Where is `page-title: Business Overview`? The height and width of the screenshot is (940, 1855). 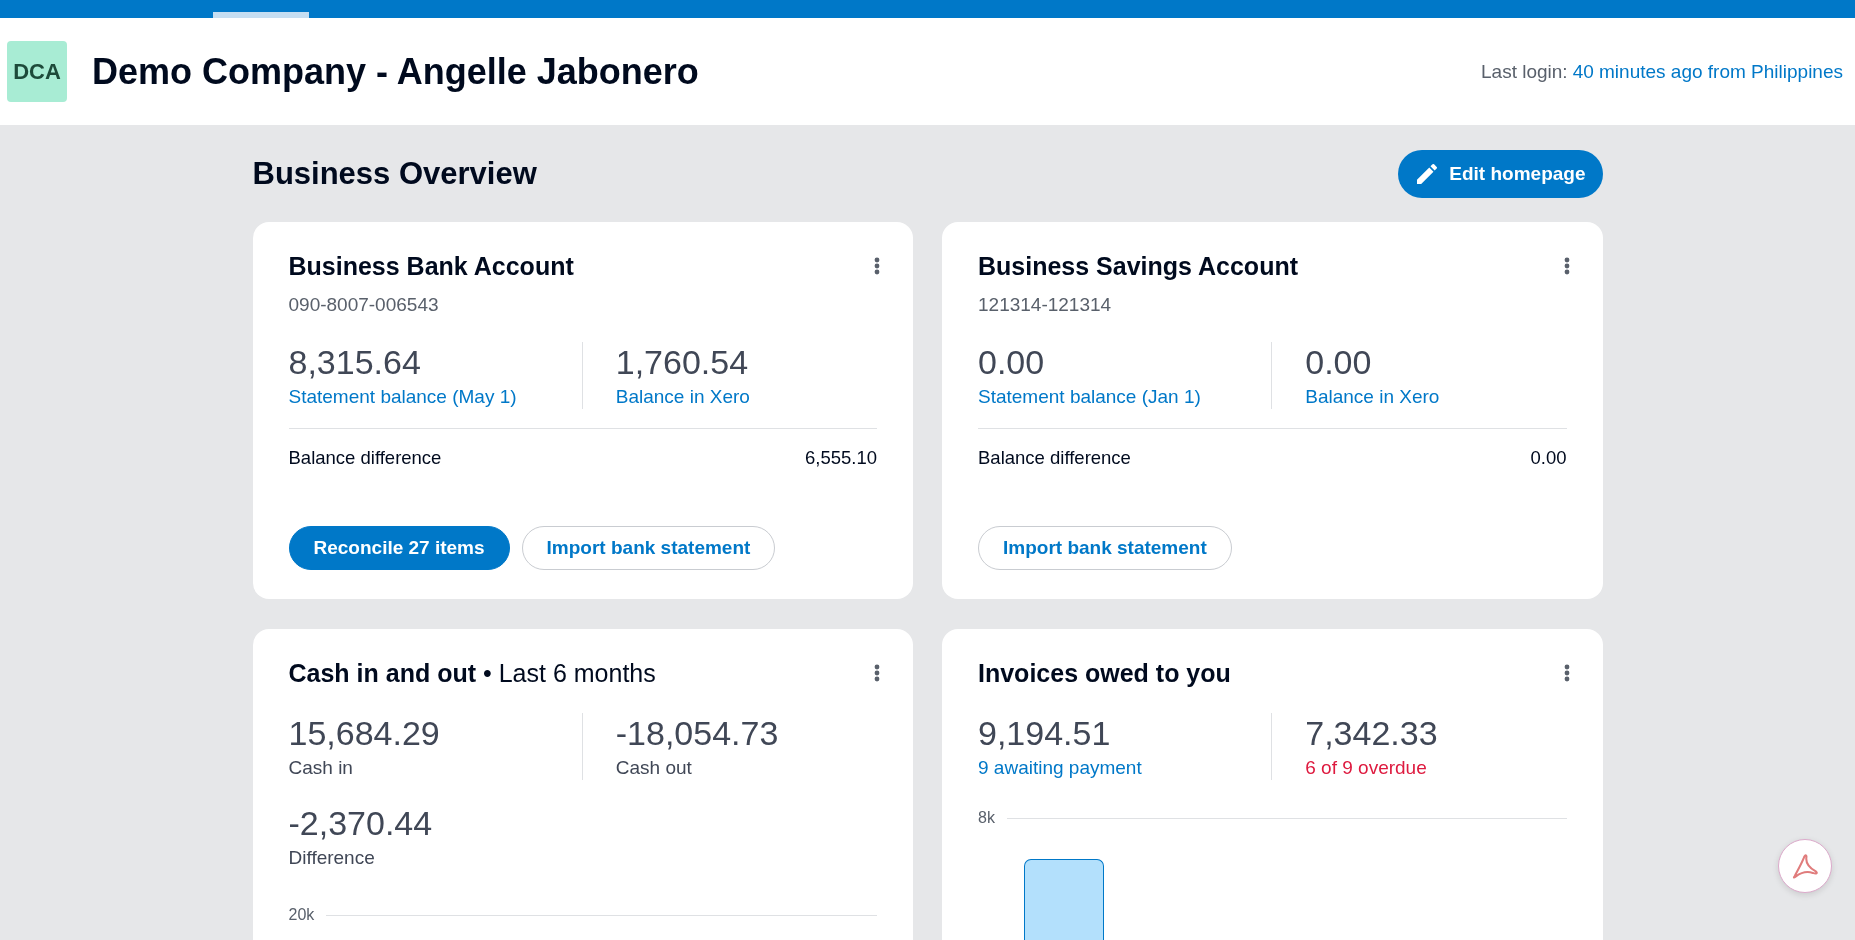
page-title: Business Overview is located at coordinates (394, 174).